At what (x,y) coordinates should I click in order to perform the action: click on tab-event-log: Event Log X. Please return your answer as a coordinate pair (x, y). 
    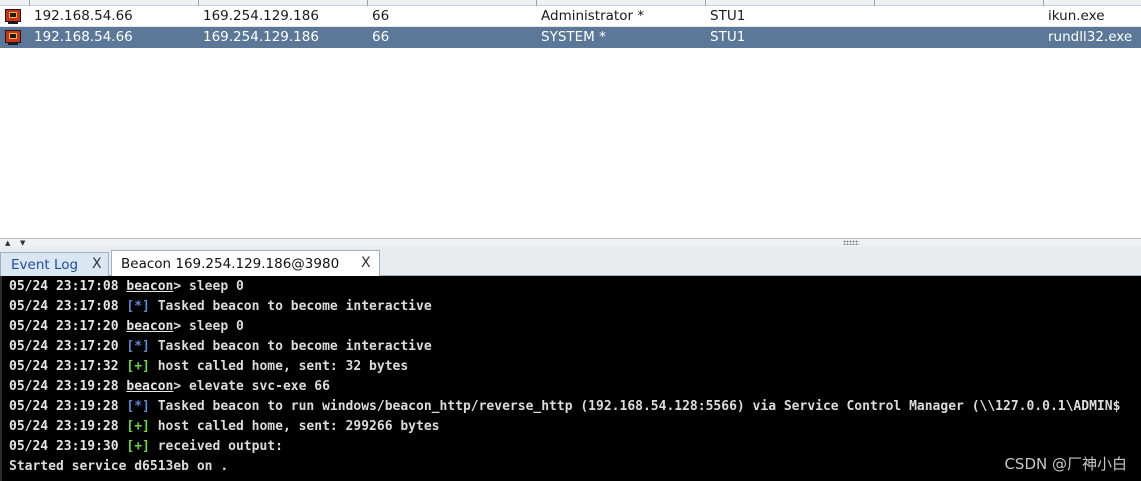
    Looking at the image, I should click on (54, 264).